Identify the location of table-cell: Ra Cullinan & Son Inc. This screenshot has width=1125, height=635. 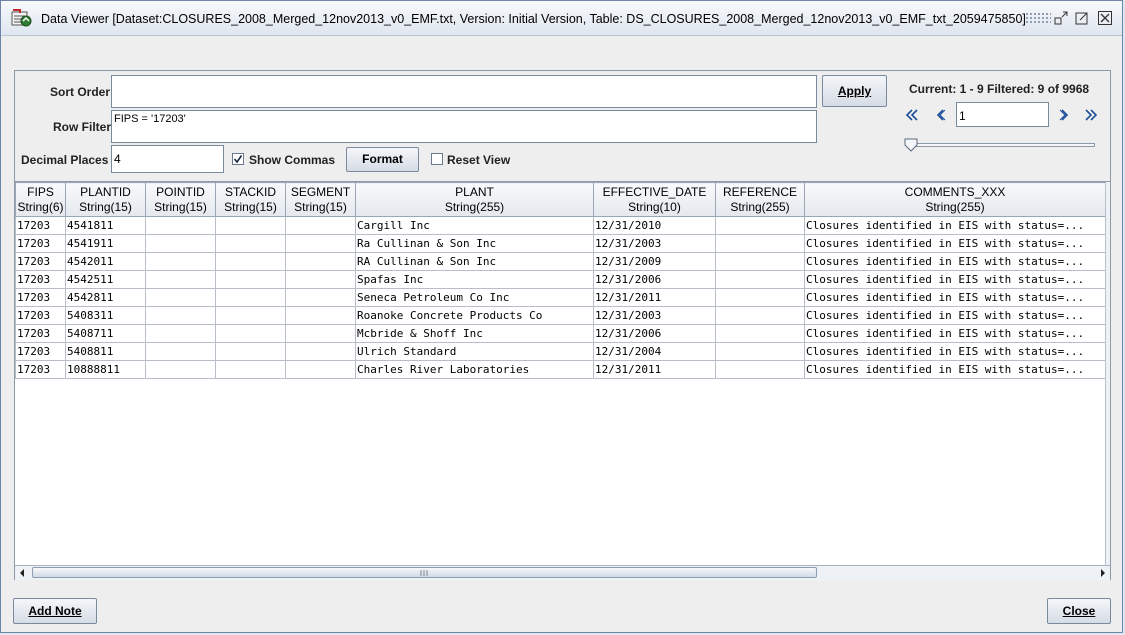
(474, 243).